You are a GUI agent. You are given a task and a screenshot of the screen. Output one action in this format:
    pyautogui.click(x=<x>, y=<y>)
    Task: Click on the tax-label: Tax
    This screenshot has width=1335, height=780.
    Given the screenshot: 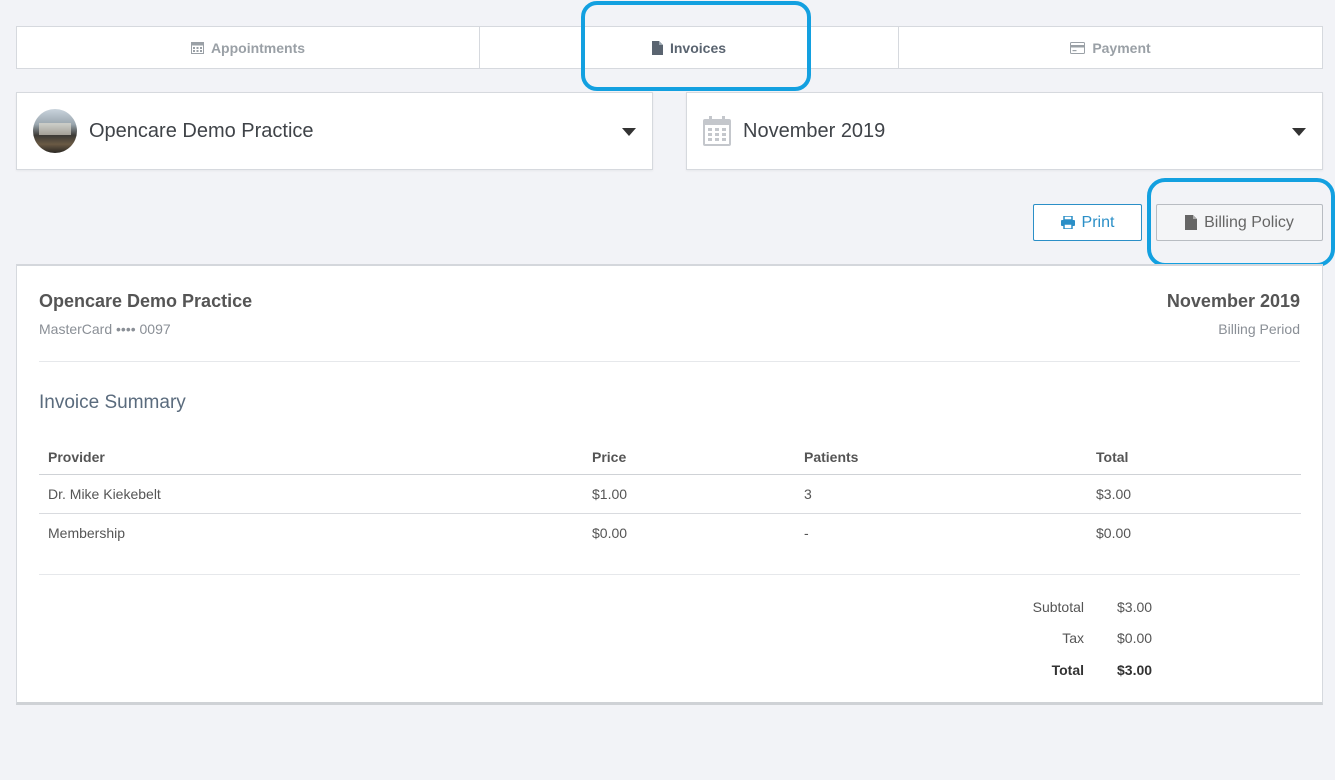 What is the action you would take?
    pyautogui.click(x=1073, y=638)
    